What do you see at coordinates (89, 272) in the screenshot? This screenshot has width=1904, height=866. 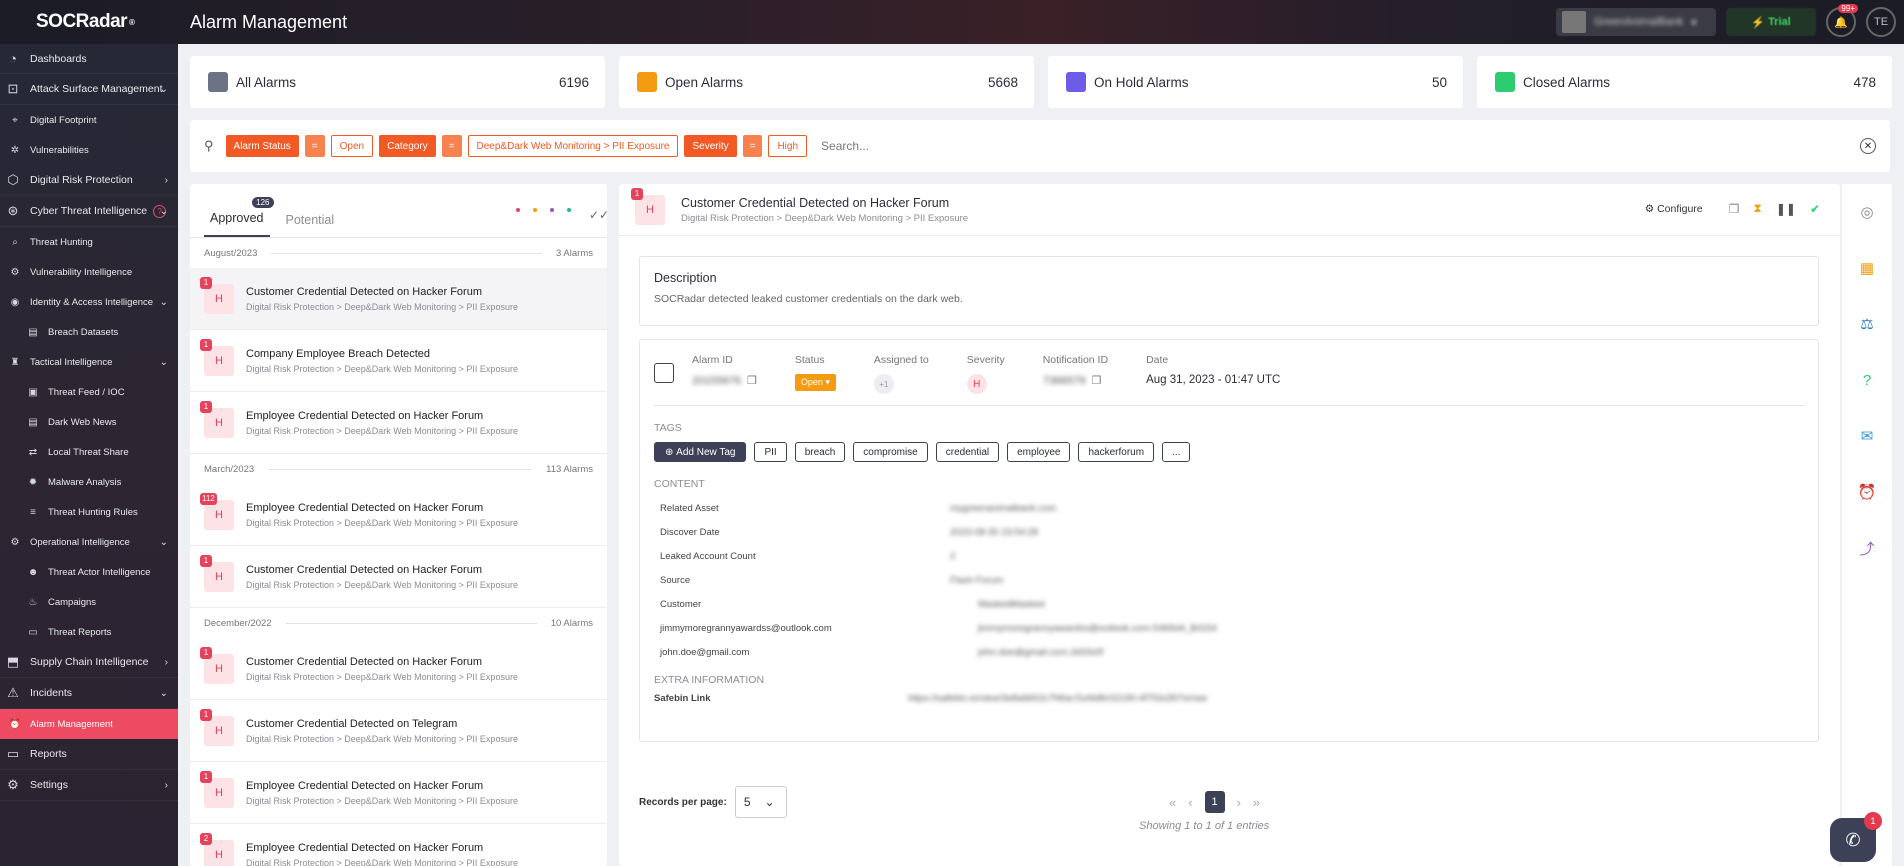 I see `sidebar-item-vulnerability-intelligence: ⚙ Vulnerability Intelligence` at bounding box center [89, 272].